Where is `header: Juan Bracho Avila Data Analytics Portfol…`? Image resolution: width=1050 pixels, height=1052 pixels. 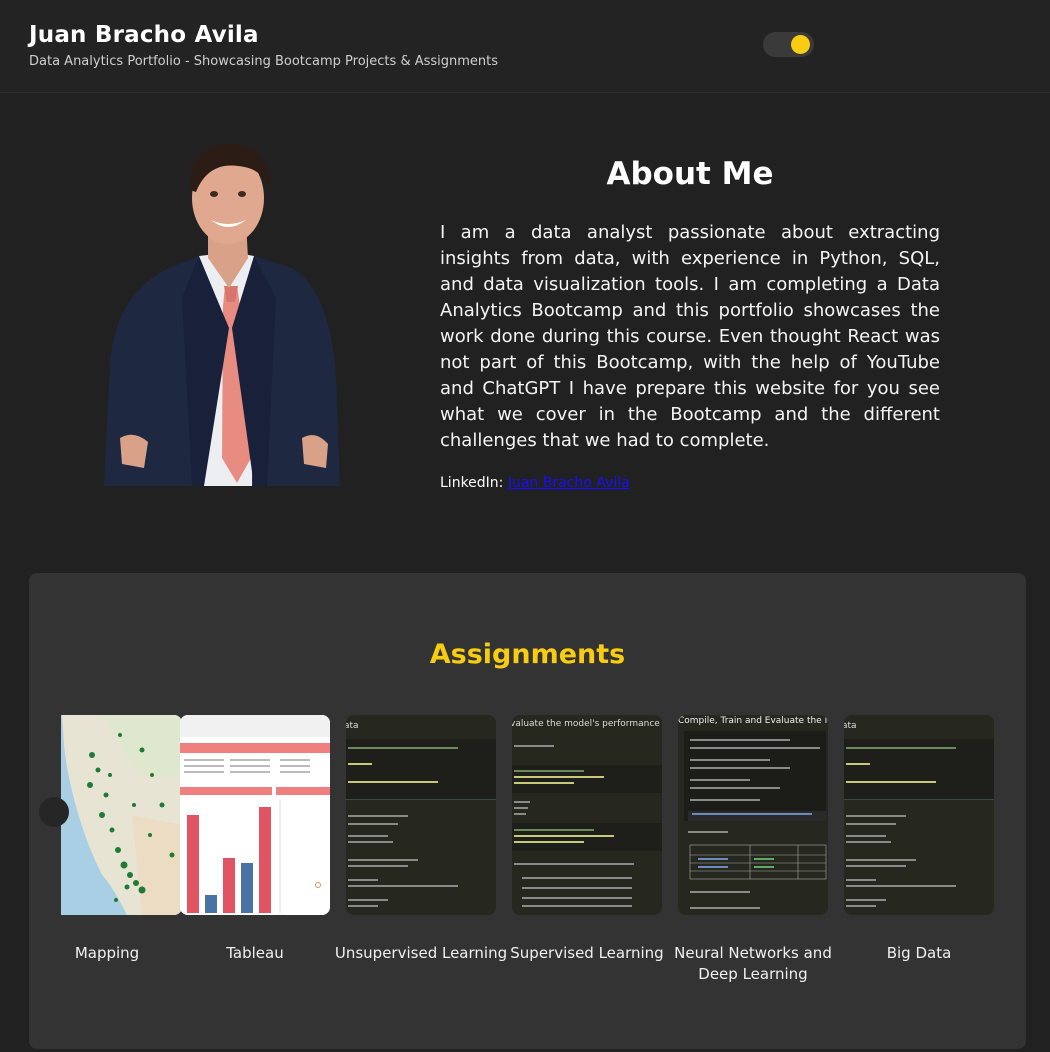 header: Juan Bracho Avila Data Analytics Portfol… is located at coordinates (525, 46).